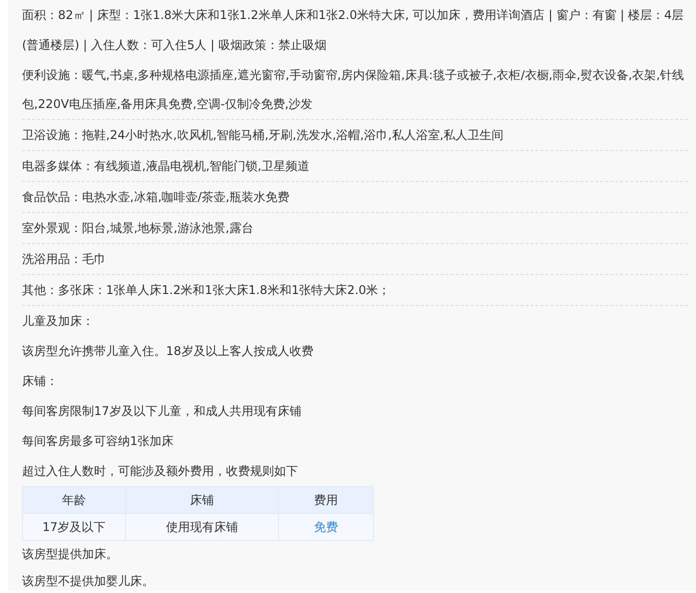  Describe the element at coordinates (166, 166) in the screenshot. I see `facility-text: 电器多媒体：有线频道,液晶电视机,智能门锁,卫星频道` at that location.